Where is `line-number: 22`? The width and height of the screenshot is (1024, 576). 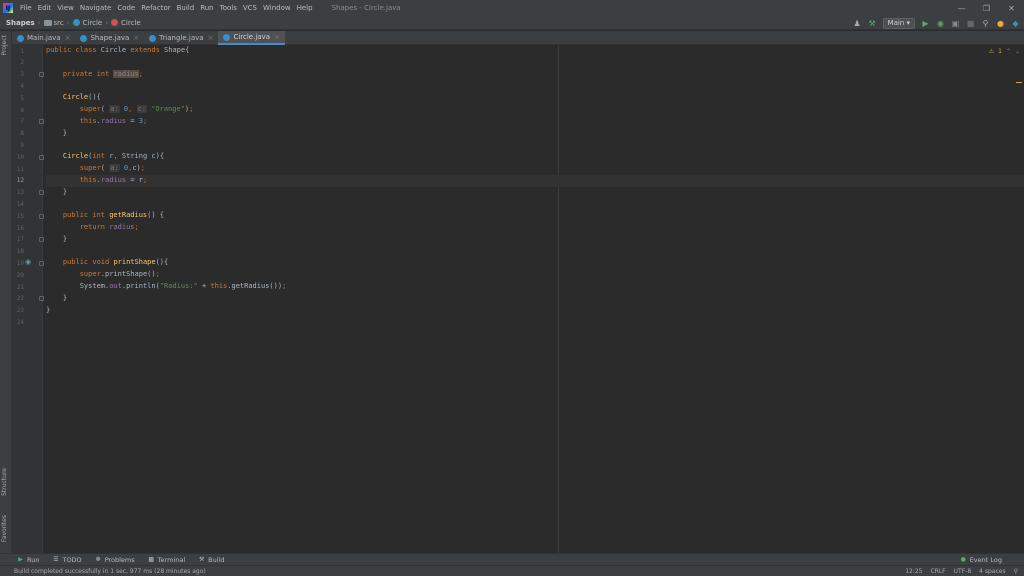
line-number: 22 is located at coordinates (18, 298).